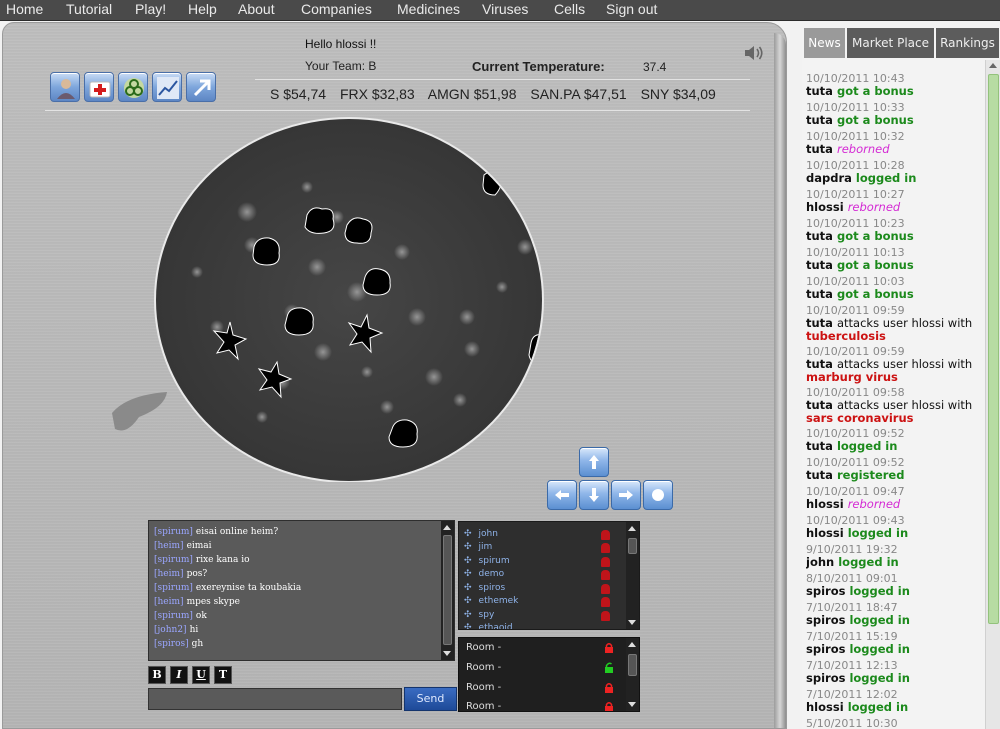 This screenshot has height=729, width=1000. I want to click on nav-sign-out: Sign out, so click(631, 9).